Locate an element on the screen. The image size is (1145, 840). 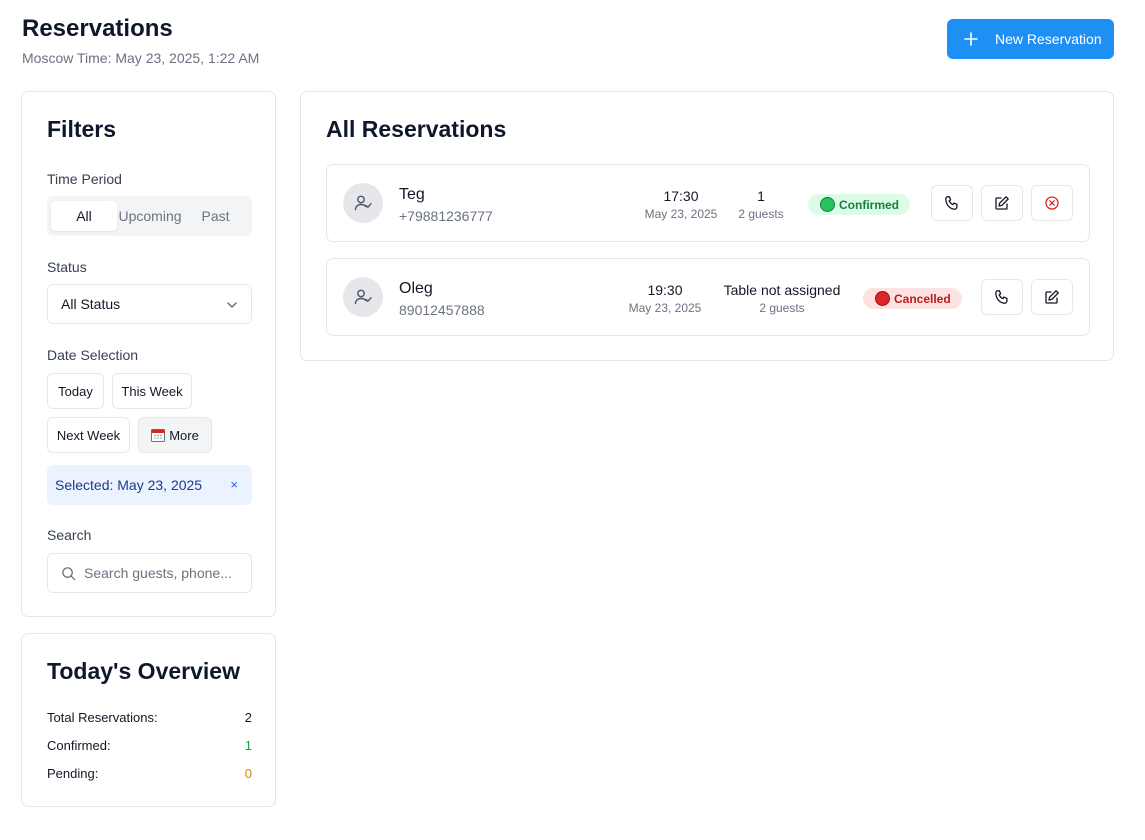
overview-pending-value: 0 is located at coordinates (248, 773).